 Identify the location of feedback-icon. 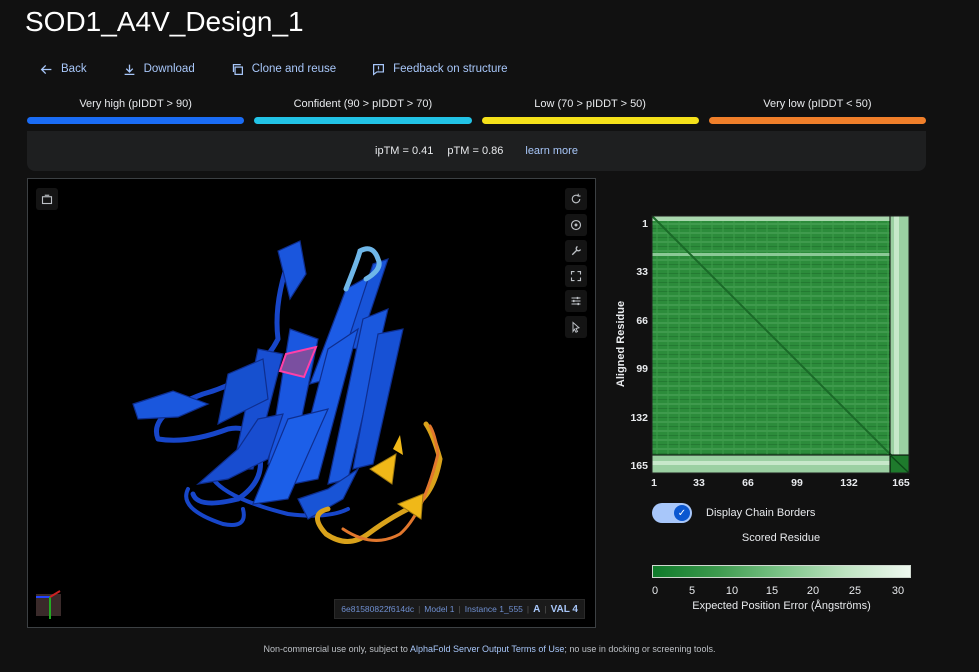
(379, 69).